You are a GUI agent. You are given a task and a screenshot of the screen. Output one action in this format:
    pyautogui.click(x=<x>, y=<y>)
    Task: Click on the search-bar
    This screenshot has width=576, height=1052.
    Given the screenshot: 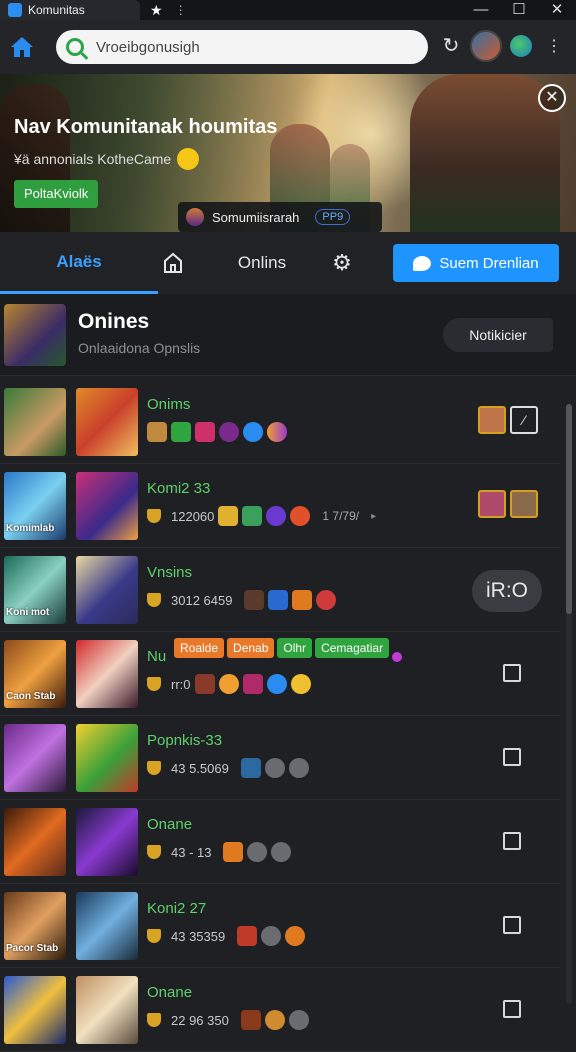 What is the action you would take?
    pyautogui.click(x=242, y=47)
    